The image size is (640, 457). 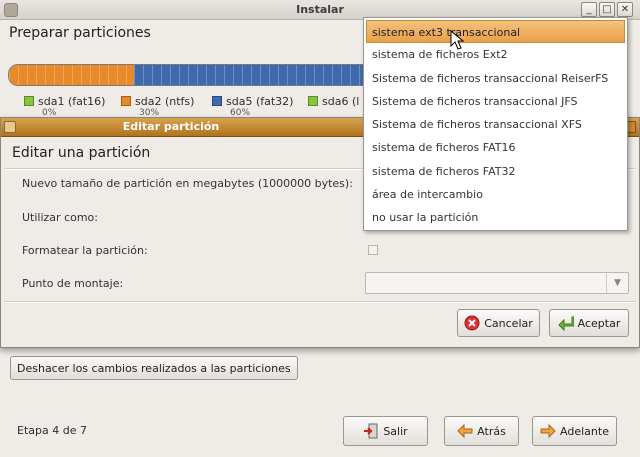 I want to click on forward-button: Adelante, so click(x=574, y=431).